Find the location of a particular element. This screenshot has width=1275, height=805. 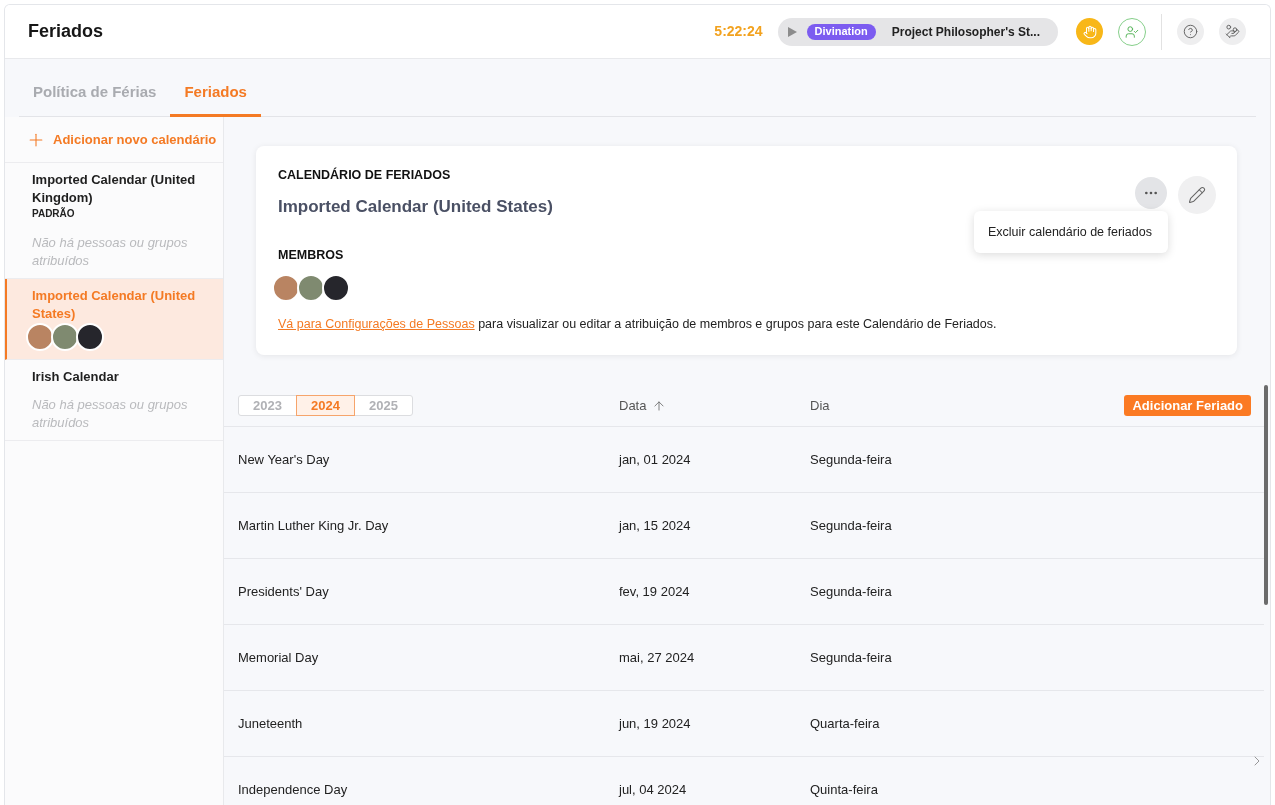

pencil-icon is located at coordinates (1197, 195).